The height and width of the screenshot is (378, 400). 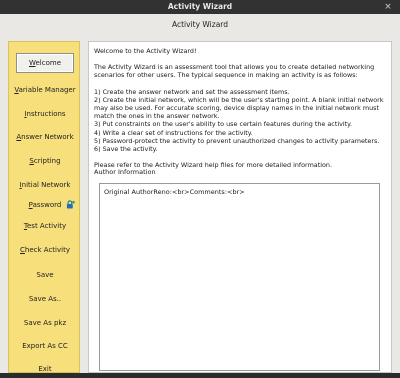 I want to click on initial-network-label: nitial Network, so click(x=46, y=185).